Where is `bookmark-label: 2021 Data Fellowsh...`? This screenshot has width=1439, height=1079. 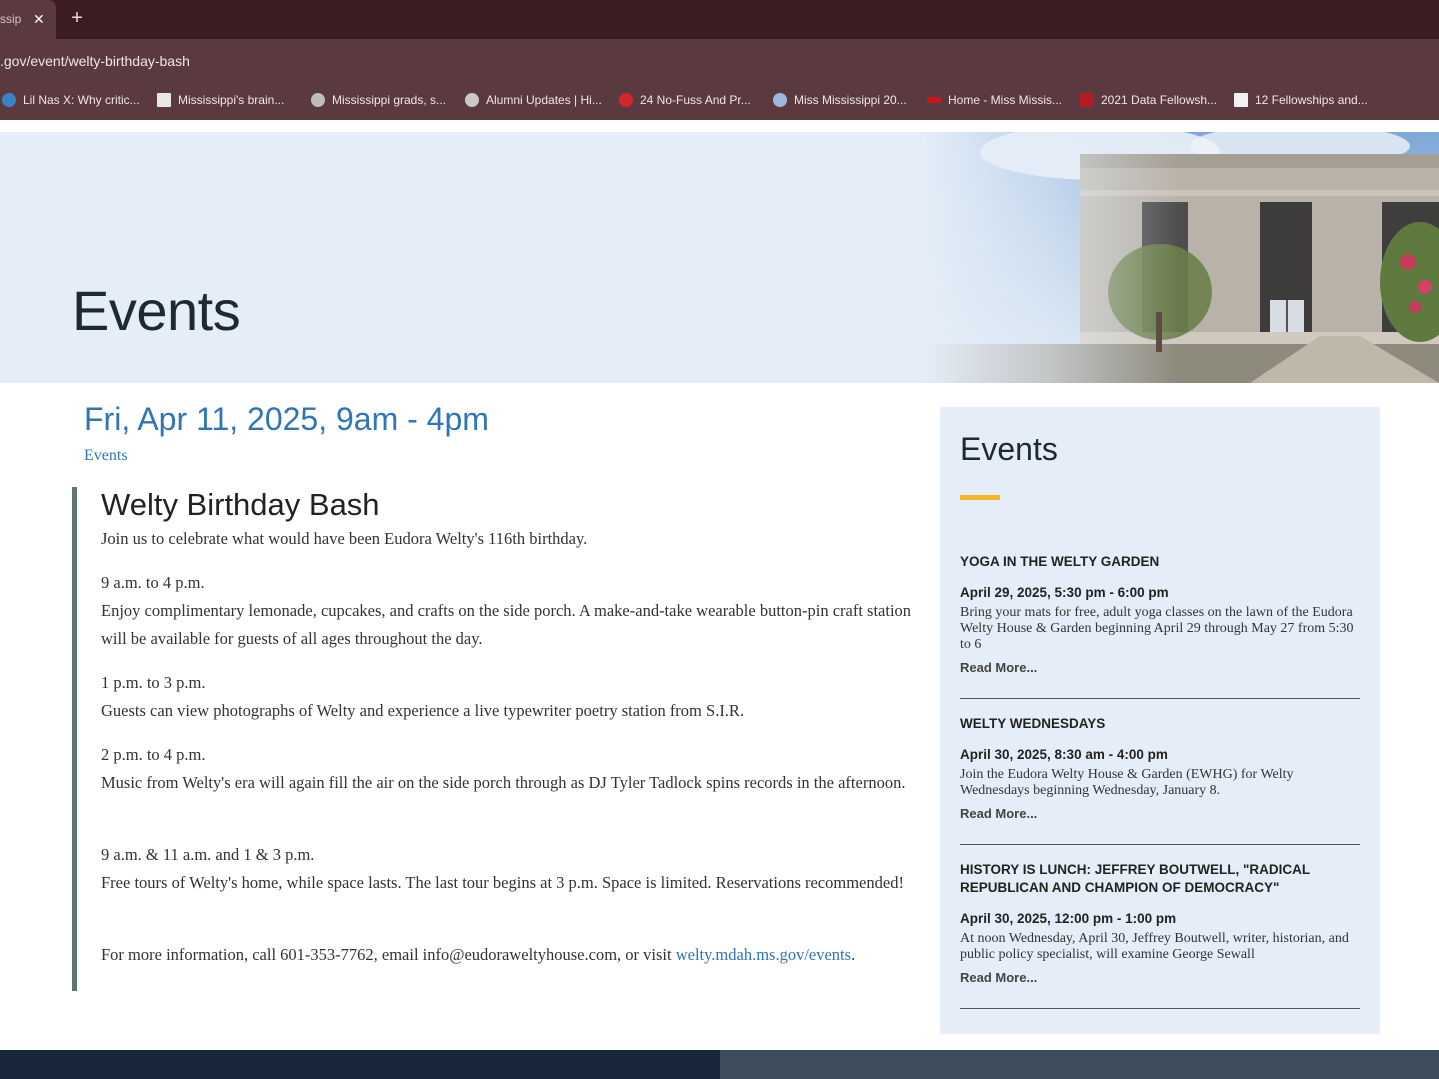 bookmark-label: 2021 Data Fellowsh... is located at coordinates (1159, 100).